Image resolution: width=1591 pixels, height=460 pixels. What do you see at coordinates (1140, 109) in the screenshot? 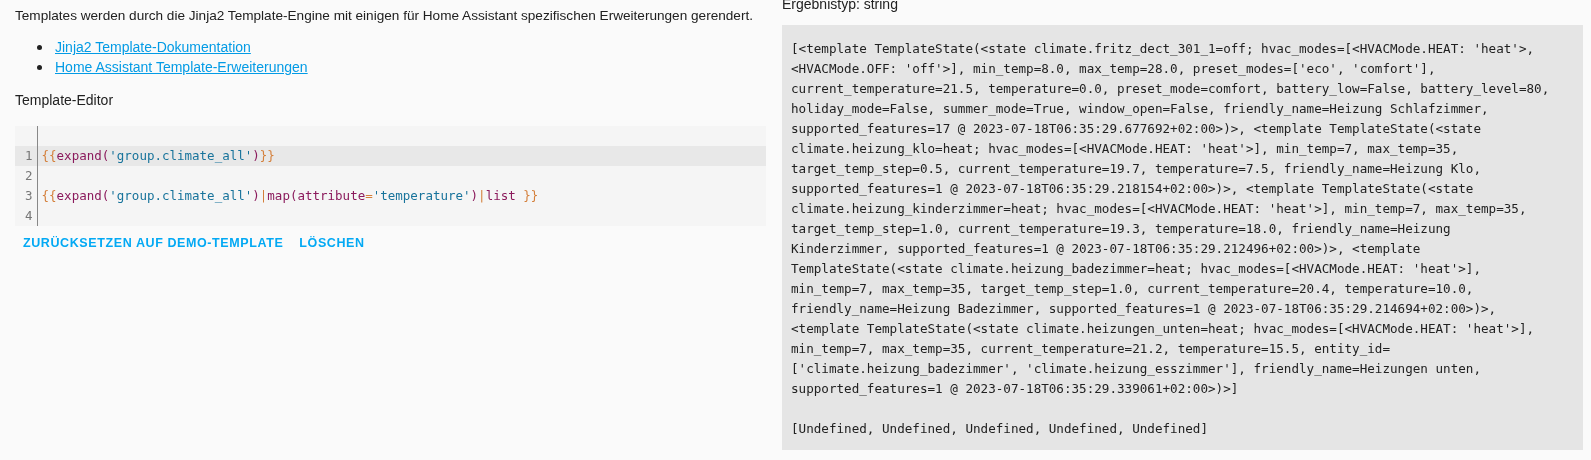
I see `result-text: holiday_mode=False, summer_mode=True, window_open=False, friendly_name=Heizung Schlafzimmer,` at bounding box center [1140, 109].